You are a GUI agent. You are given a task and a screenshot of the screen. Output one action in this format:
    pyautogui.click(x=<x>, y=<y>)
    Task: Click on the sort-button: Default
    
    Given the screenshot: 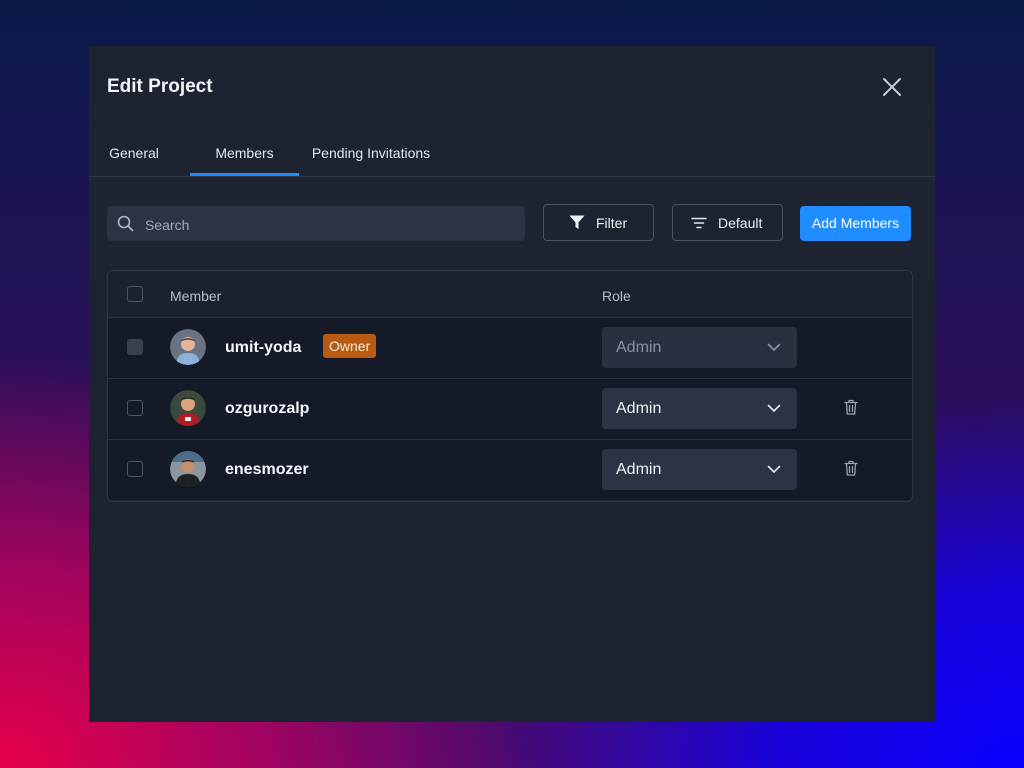 What is the action you would take?
    pyautogui.click(x=727, y=222)
    